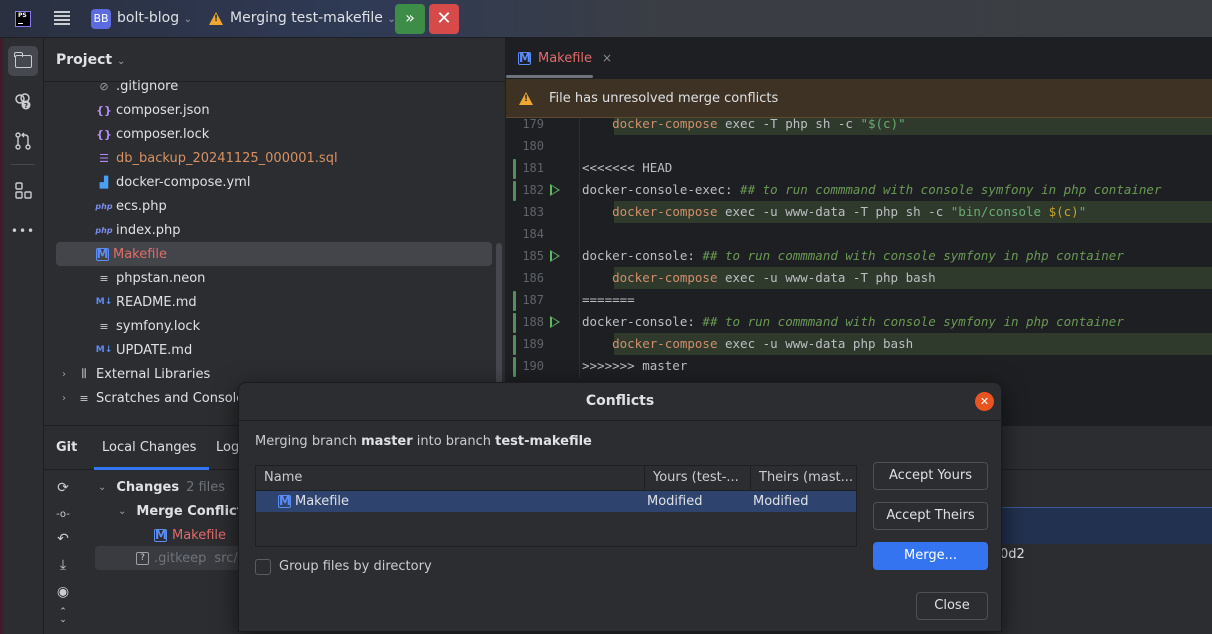 This screenshot has width=1212, height=634. I want to click on warning-icon, so click(216, 18).